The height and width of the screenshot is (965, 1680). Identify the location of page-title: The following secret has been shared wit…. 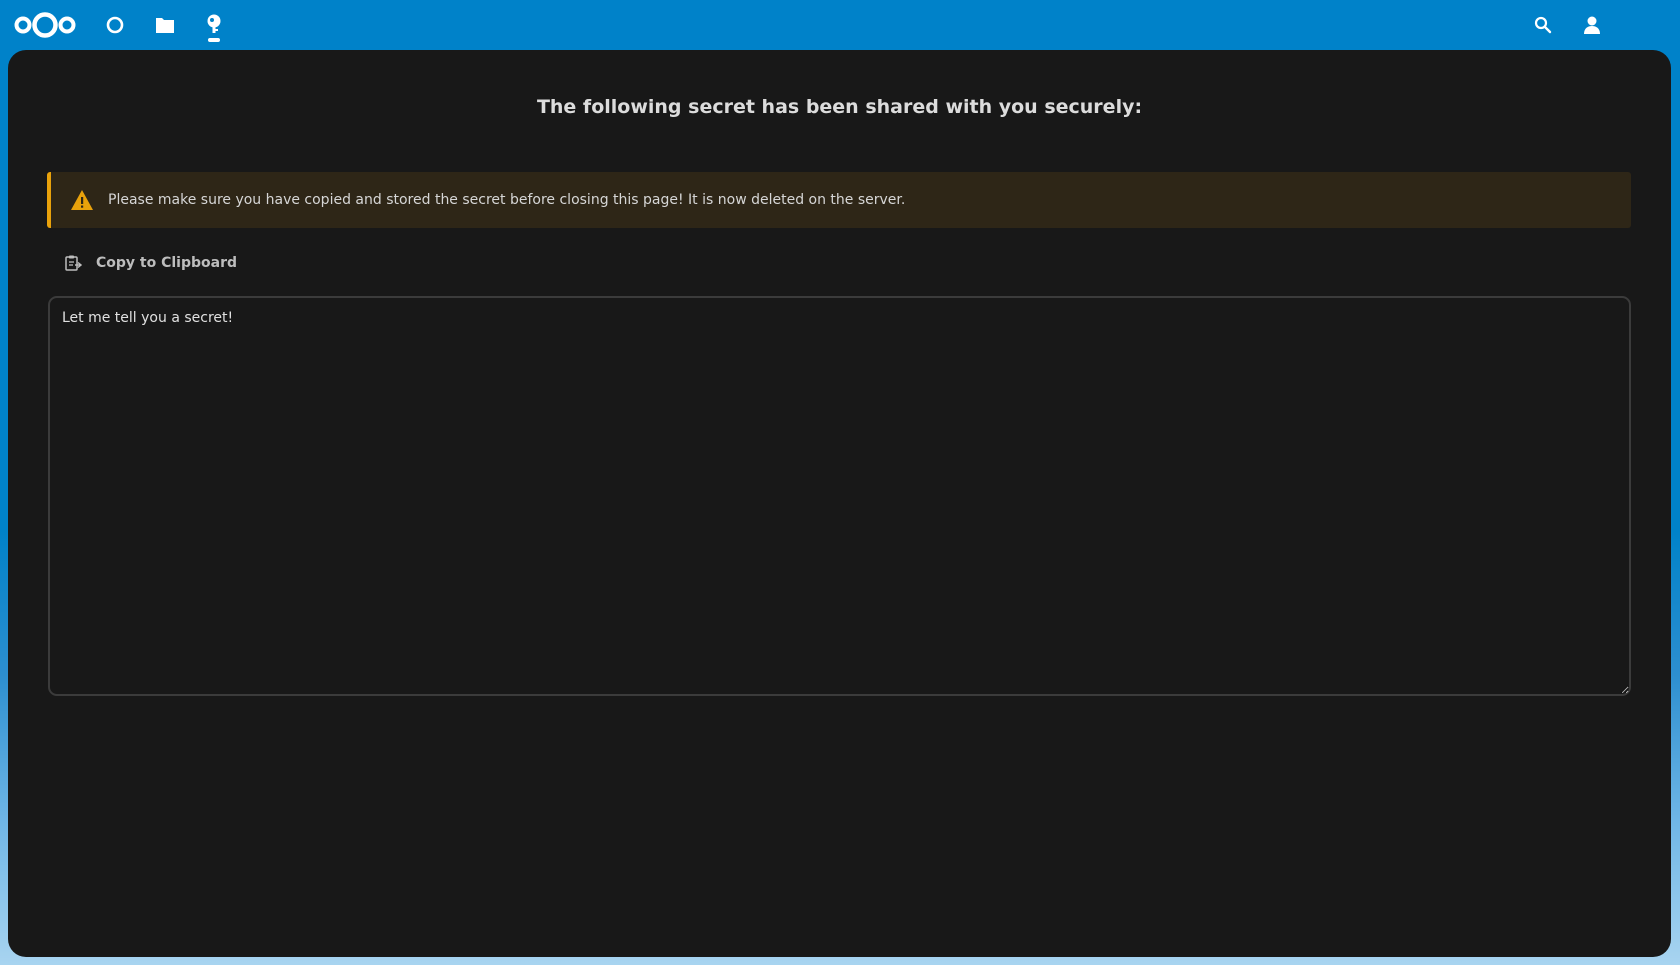
(839, 107).